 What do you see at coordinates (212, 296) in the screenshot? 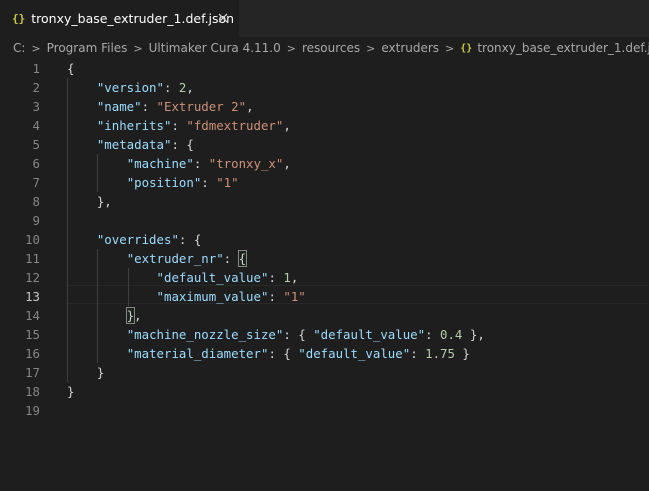
I see `json-key: "maximum_value"` at bounding box center [212, 296].